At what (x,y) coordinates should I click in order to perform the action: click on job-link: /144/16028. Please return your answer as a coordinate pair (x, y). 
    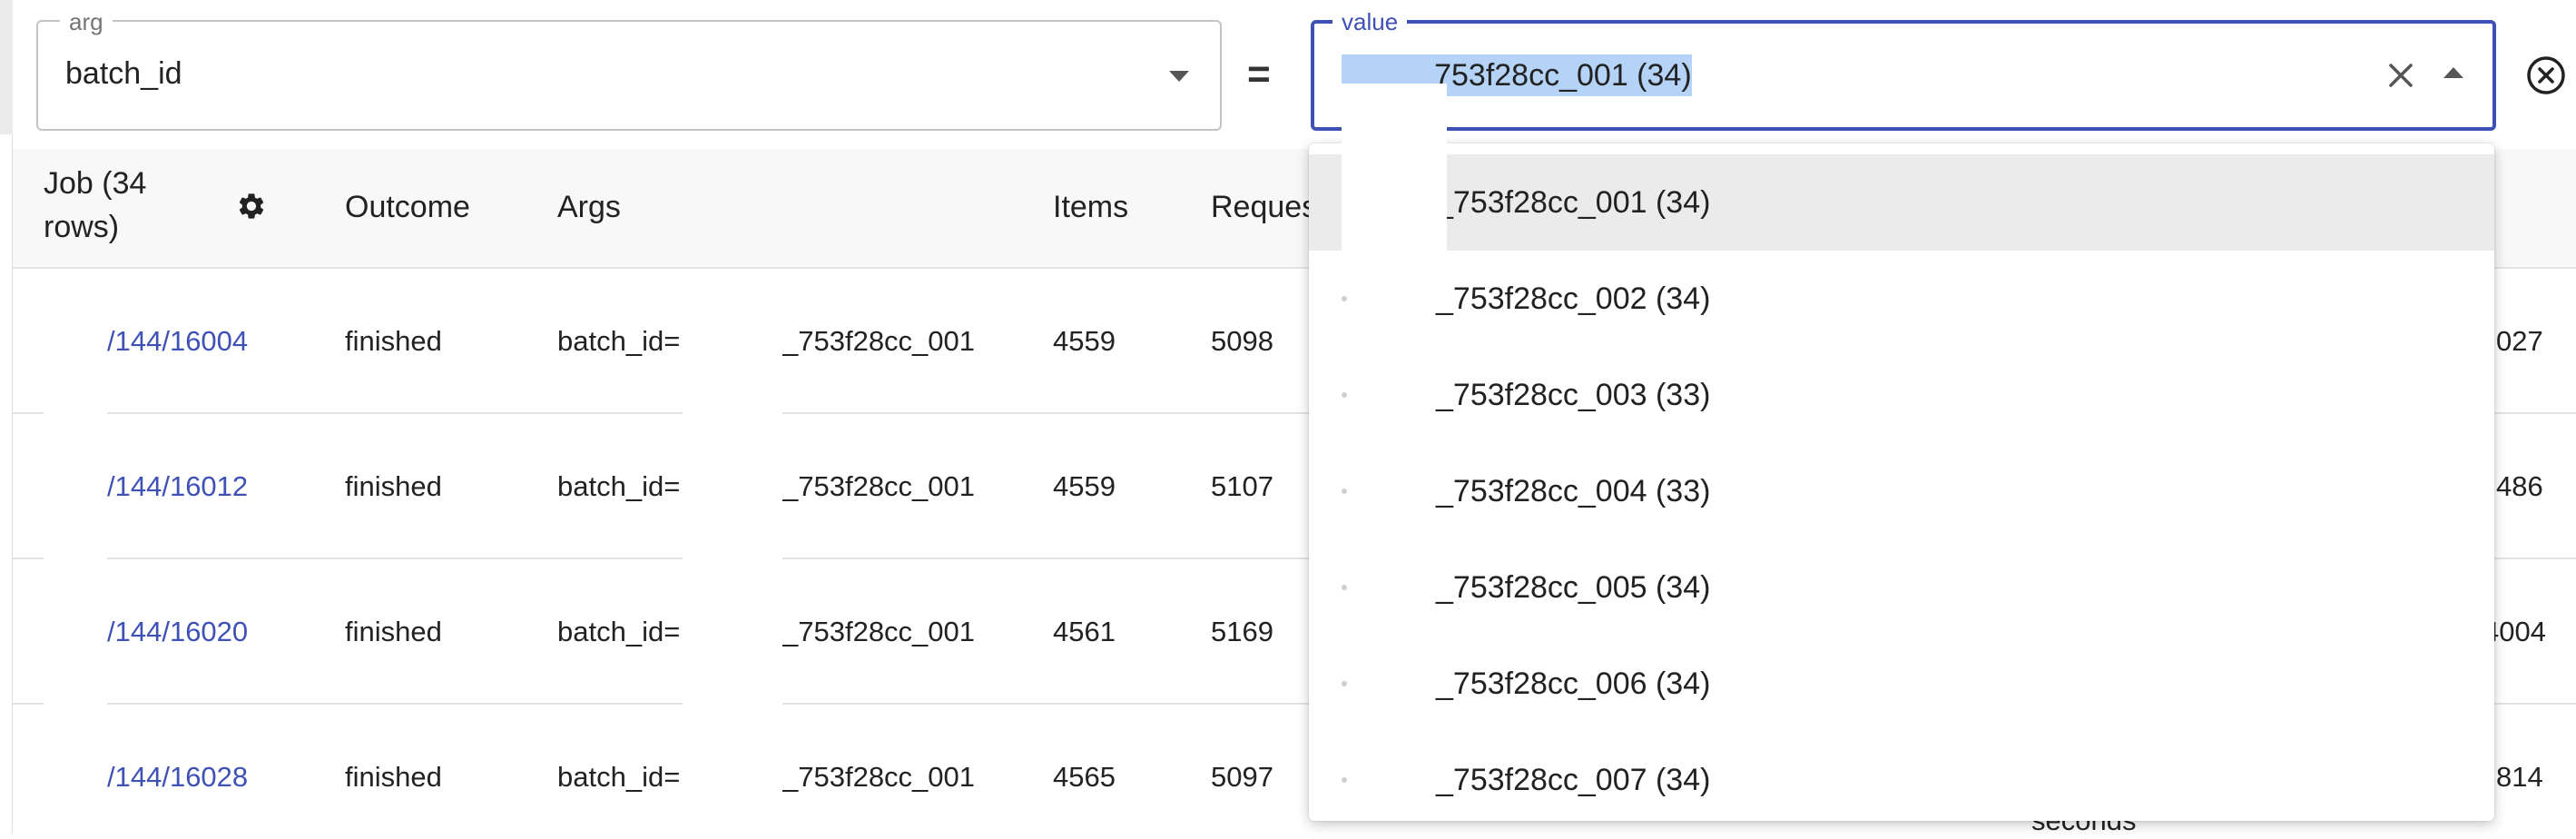
    Looking at the image, I should click on (177, 777).